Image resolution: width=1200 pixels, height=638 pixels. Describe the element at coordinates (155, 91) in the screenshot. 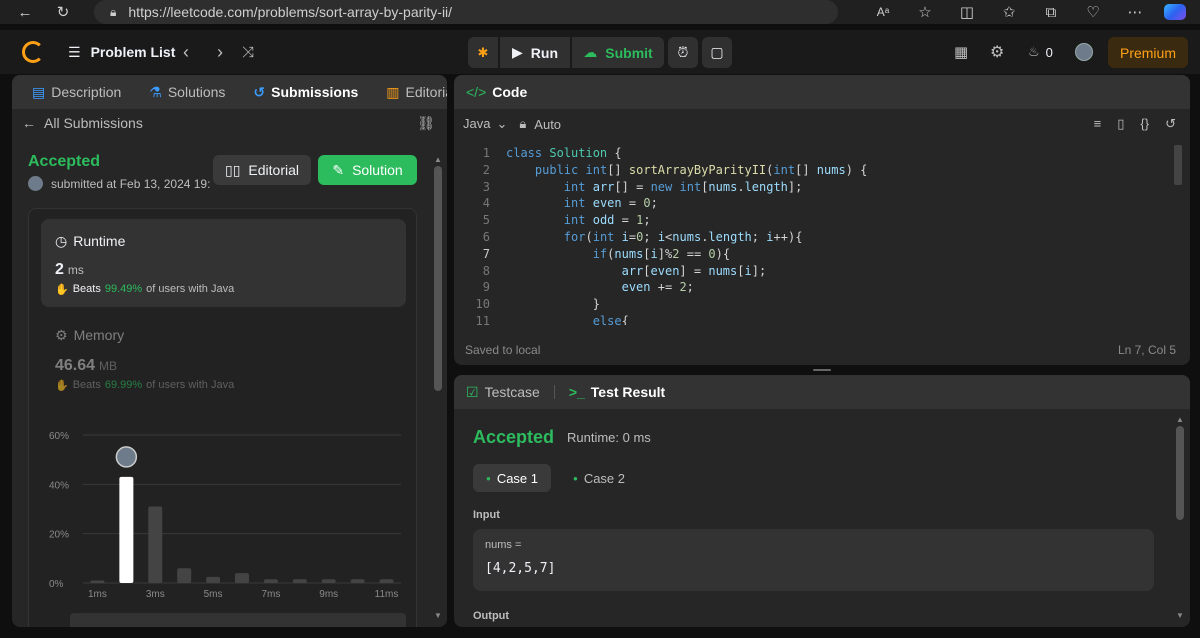

I see `flask-icon: ⚗` at that location.